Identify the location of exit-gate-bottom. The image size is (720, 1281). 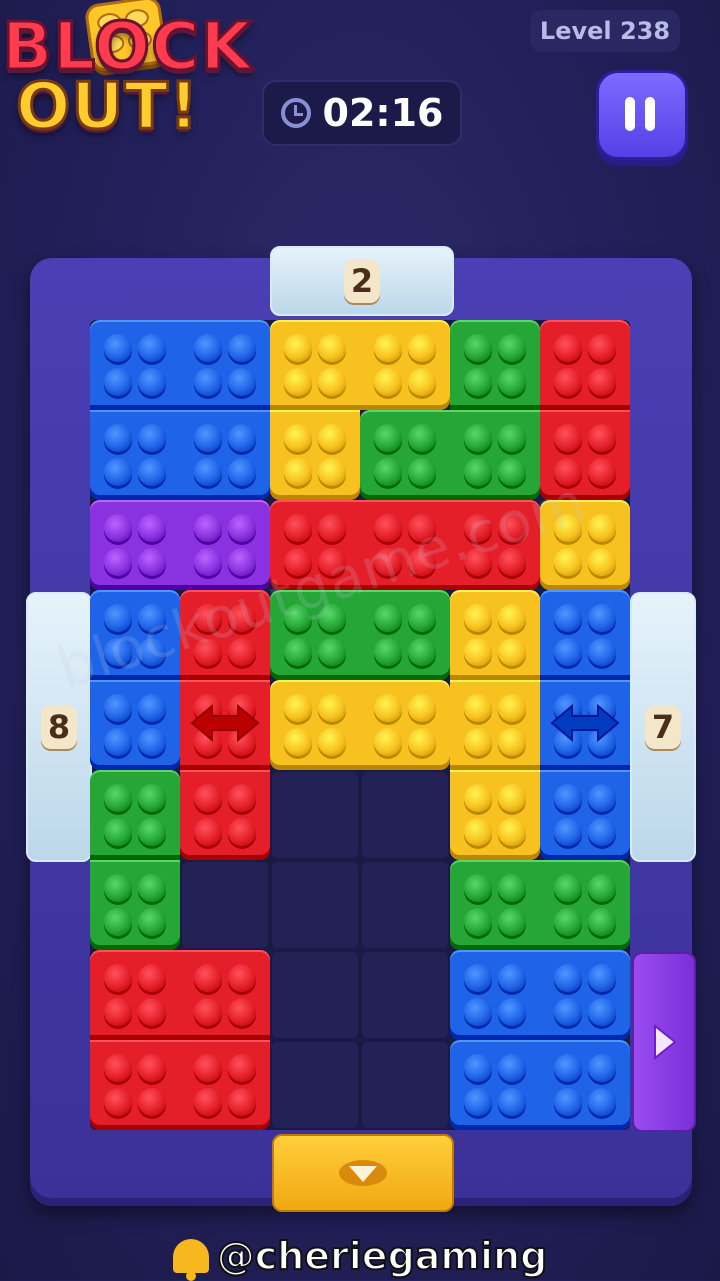
(363, 1173).